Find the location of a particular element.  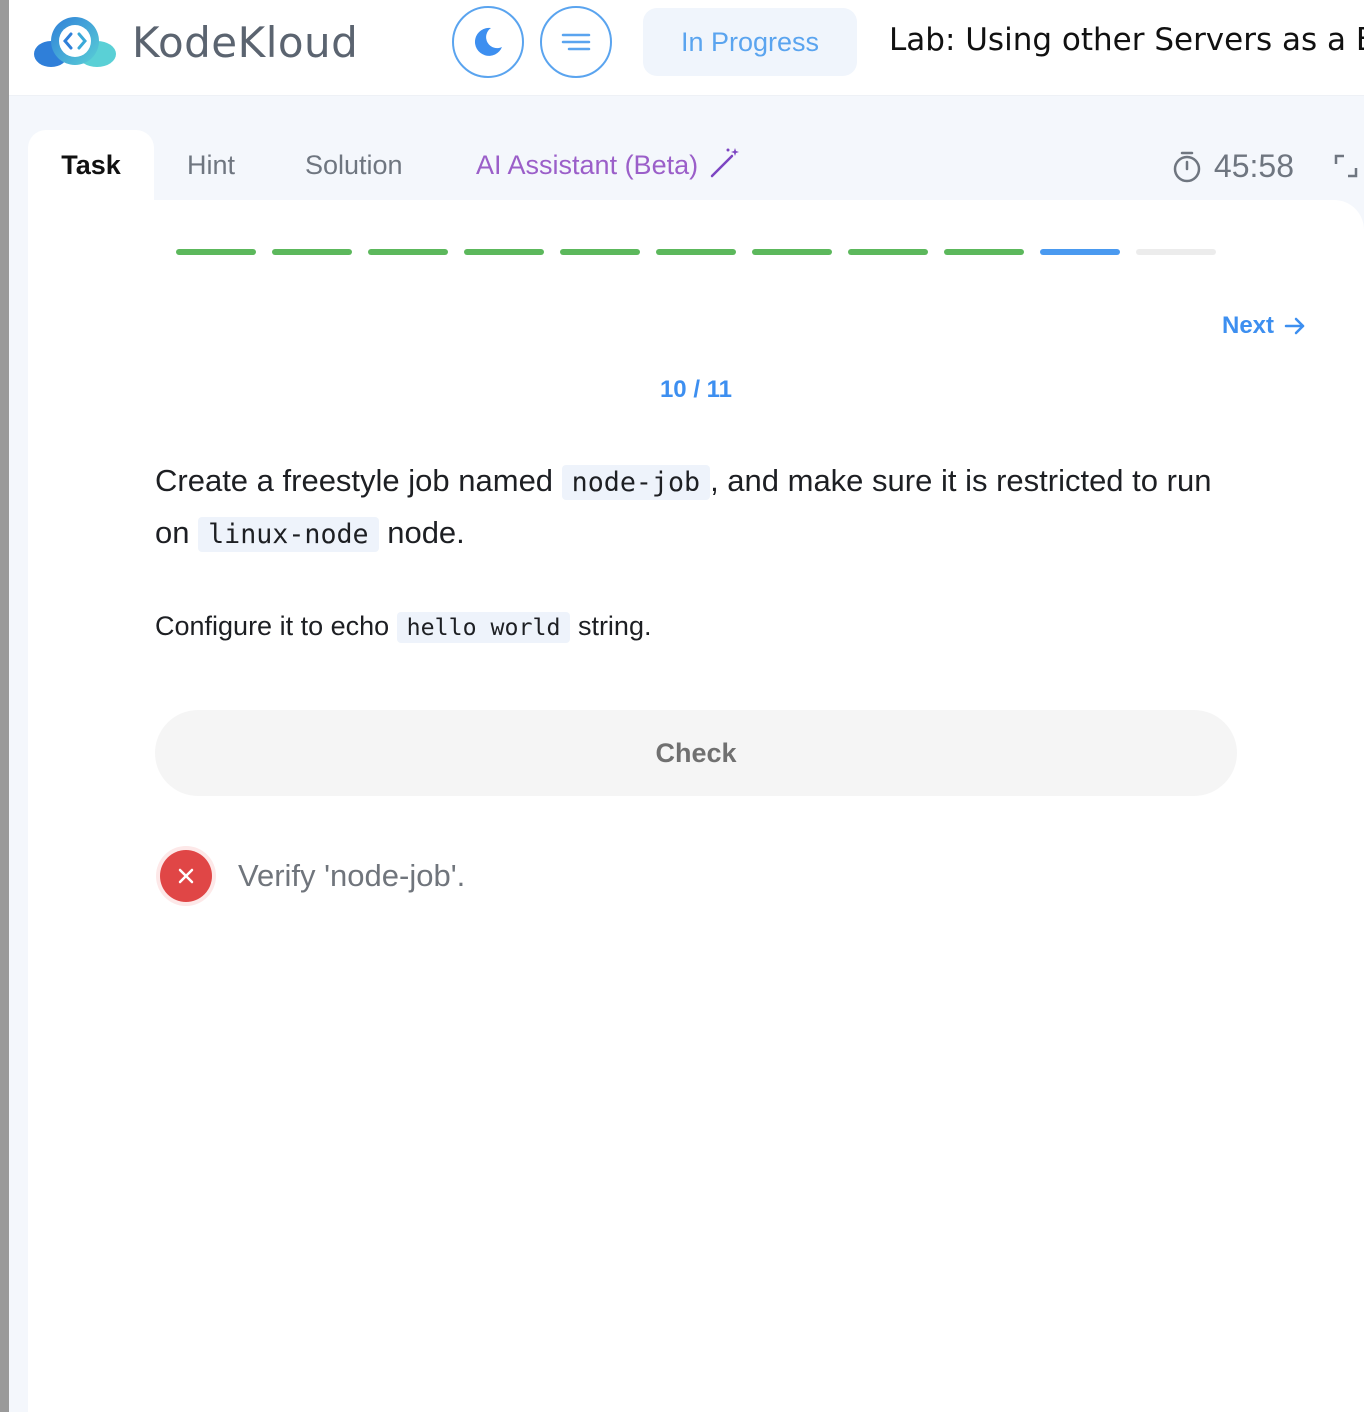

check-result: Verify 'node-job'. is located at coordinates (312, 876).